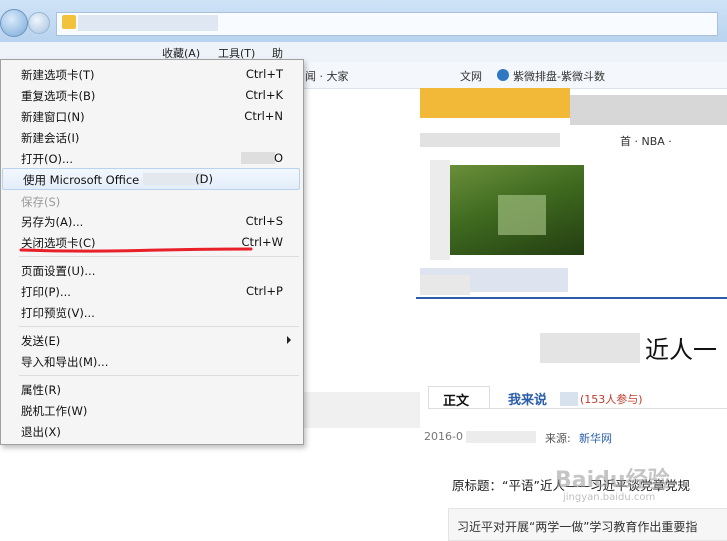 This screenshot has height=541, width=727. Describe the element at coordinates (151, 221) in the screenshot. I see `menu-item-save-as: 另存为(A)... Ctrl+S` at that location.